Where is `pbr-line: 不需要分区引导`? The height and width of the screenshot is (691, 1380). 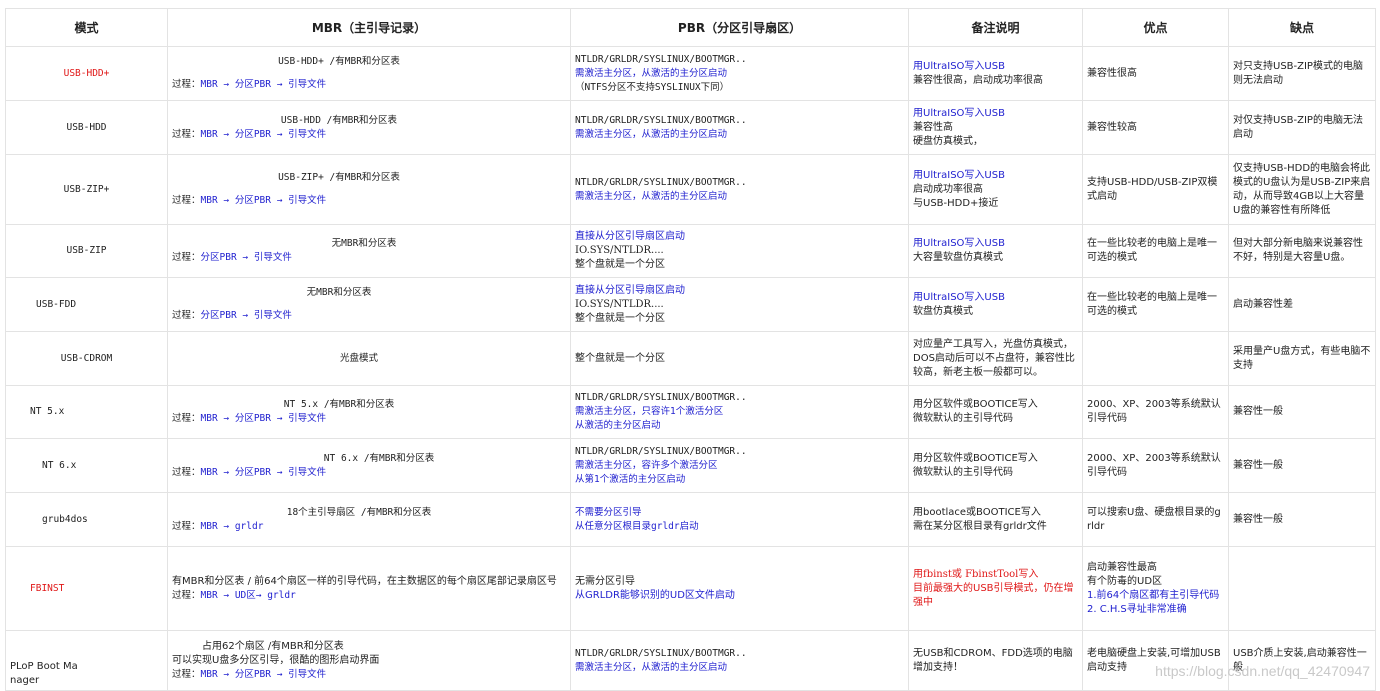
pbr-line: 不需要分区引导 is located at coordinates (608, 512).